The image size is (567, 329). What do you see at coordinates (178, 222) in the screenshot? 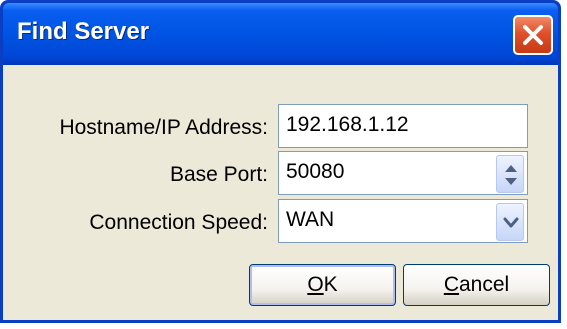
I see `connection-speed-label: Connection Speed:` at bounding box center [178, 222].